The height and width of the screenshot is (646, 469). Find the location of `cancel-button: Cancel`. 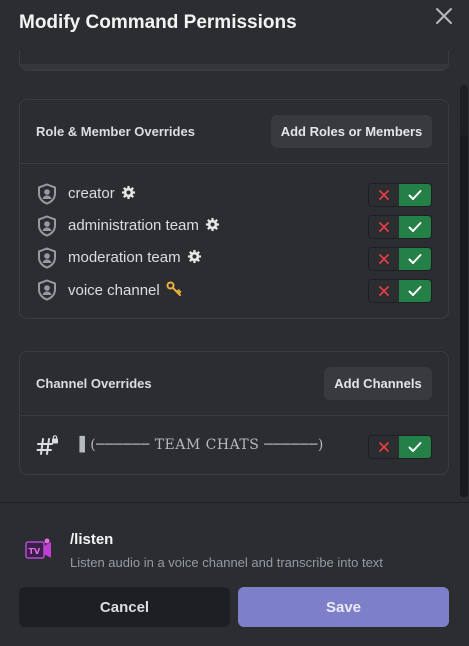

cancel-button: Cancel is located at coordinates (124, 607).